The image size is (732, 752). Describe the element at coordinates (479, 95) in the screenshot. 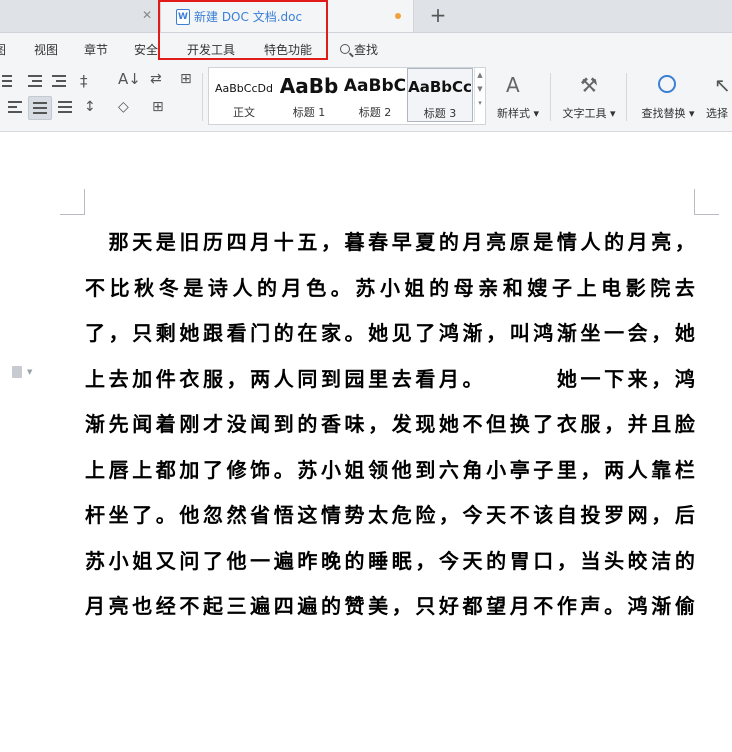

I see `style-gallery-scroll: ▲ ▼ ▾` at that location.